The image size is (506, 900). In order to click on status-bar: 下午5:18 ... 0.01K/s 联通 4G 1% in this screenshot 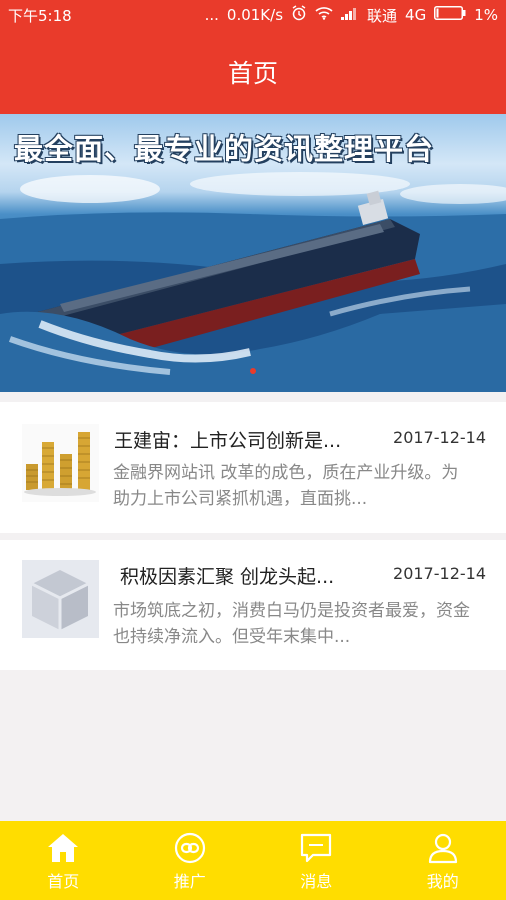, I will do `click(253, 15)`.